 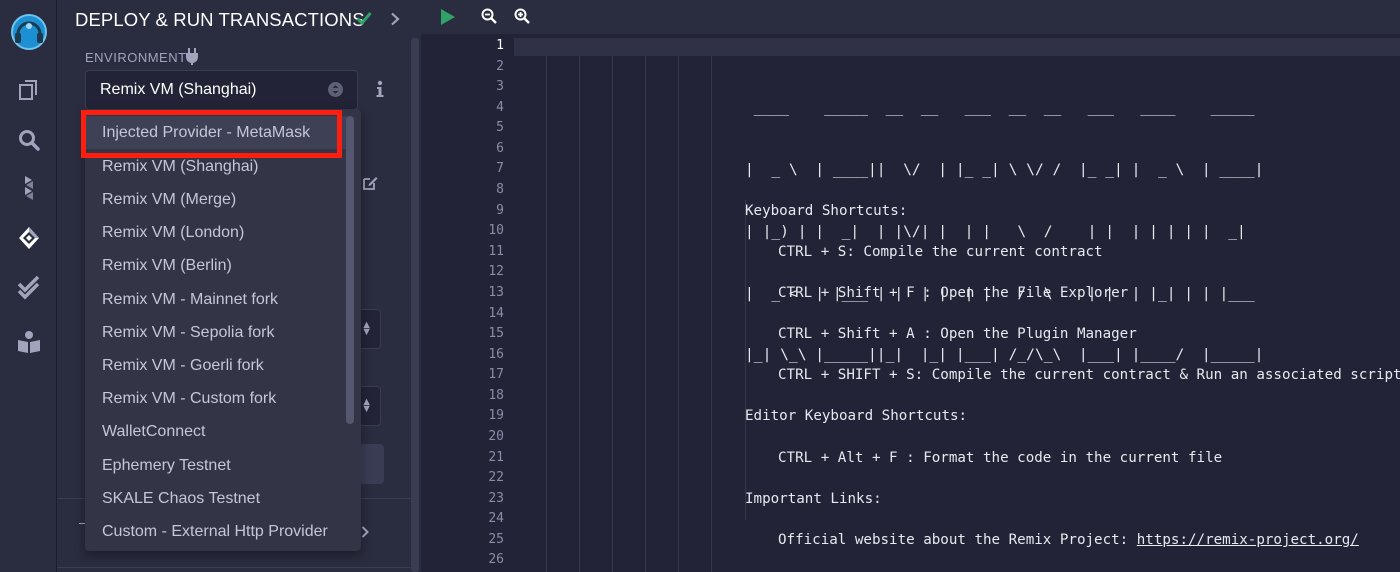 What do you see at coordinates (28, 238) in the screenshot?
I see `deploy-run-icon` at bounding box center [28, 238].